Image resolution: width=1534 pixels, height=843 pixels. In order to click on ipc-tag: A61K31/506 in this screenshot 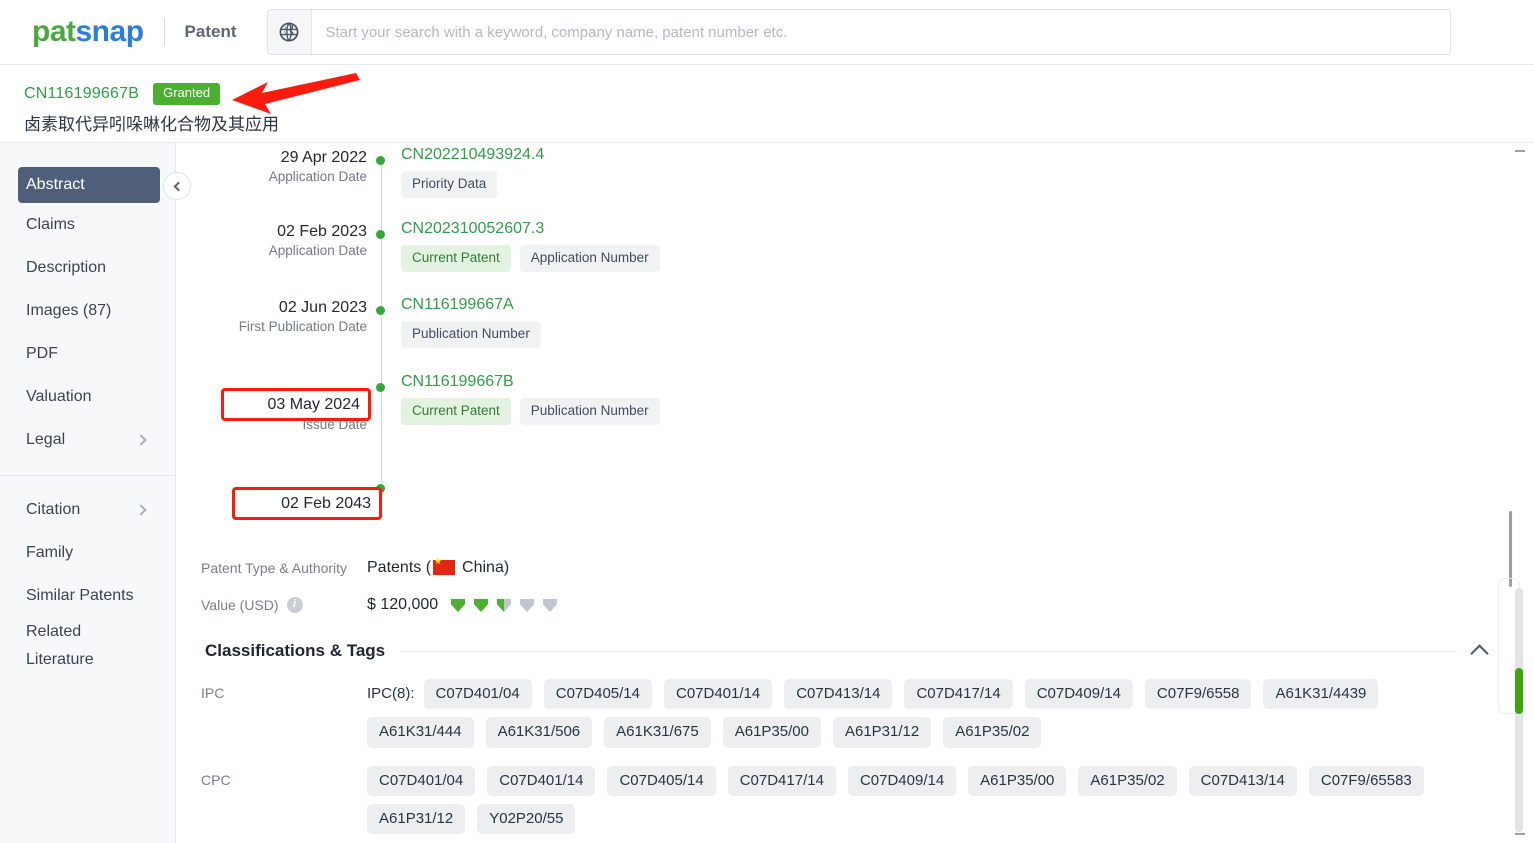, I will do `click(539, 732)`.